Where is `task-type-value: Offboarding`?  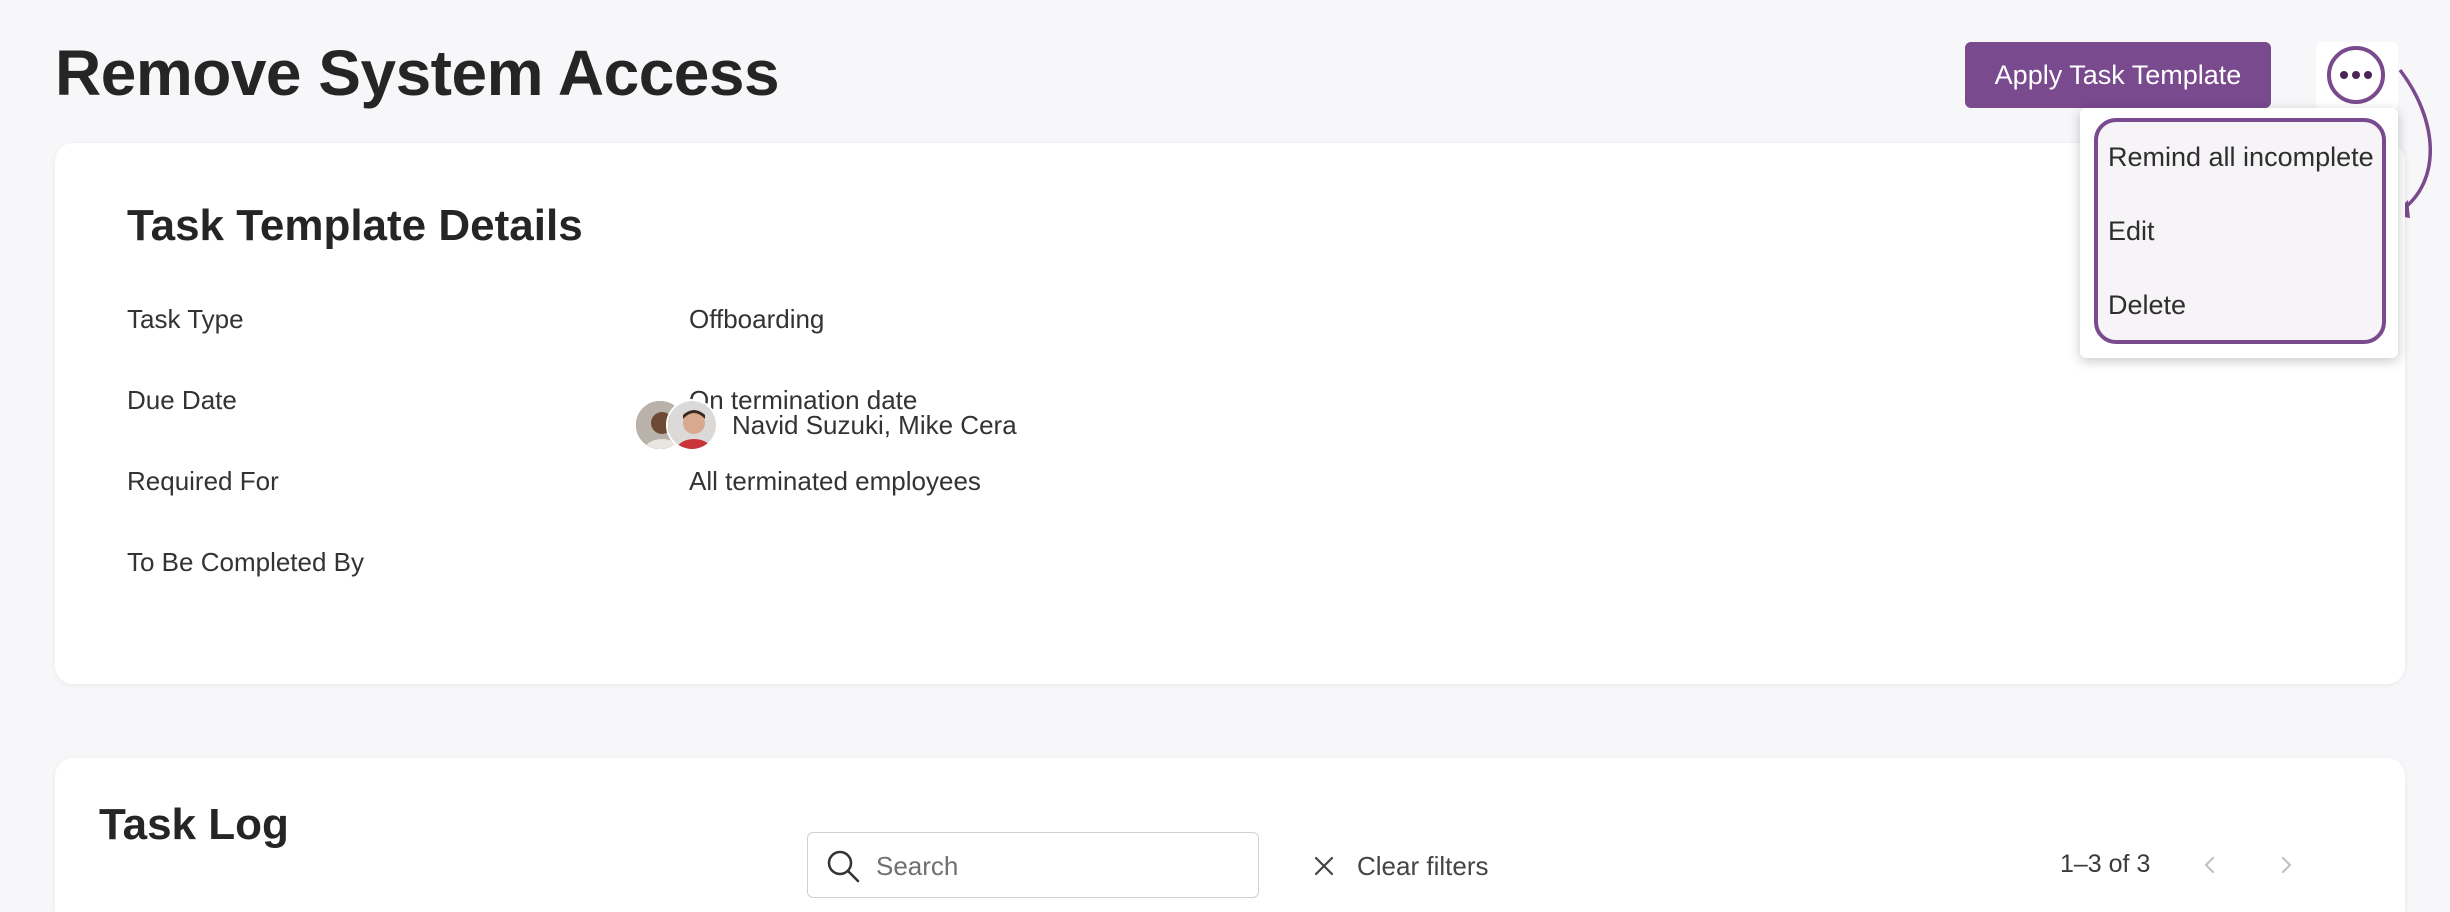 task-type-value: Offboarding is located at coordinates (757, 319).